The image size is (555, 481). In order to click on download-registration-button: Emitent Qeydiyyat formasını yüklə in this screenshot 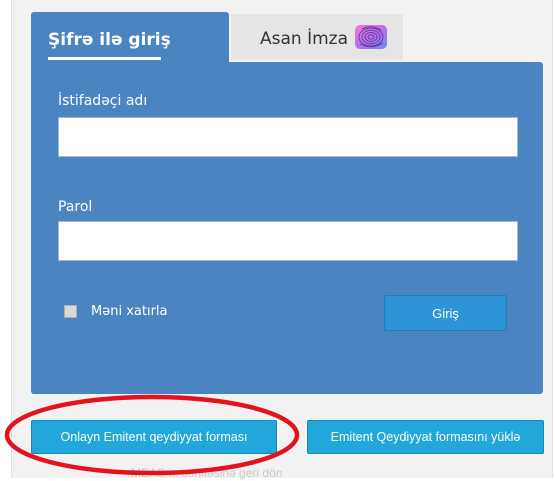, I will do `click(425, 437)`.